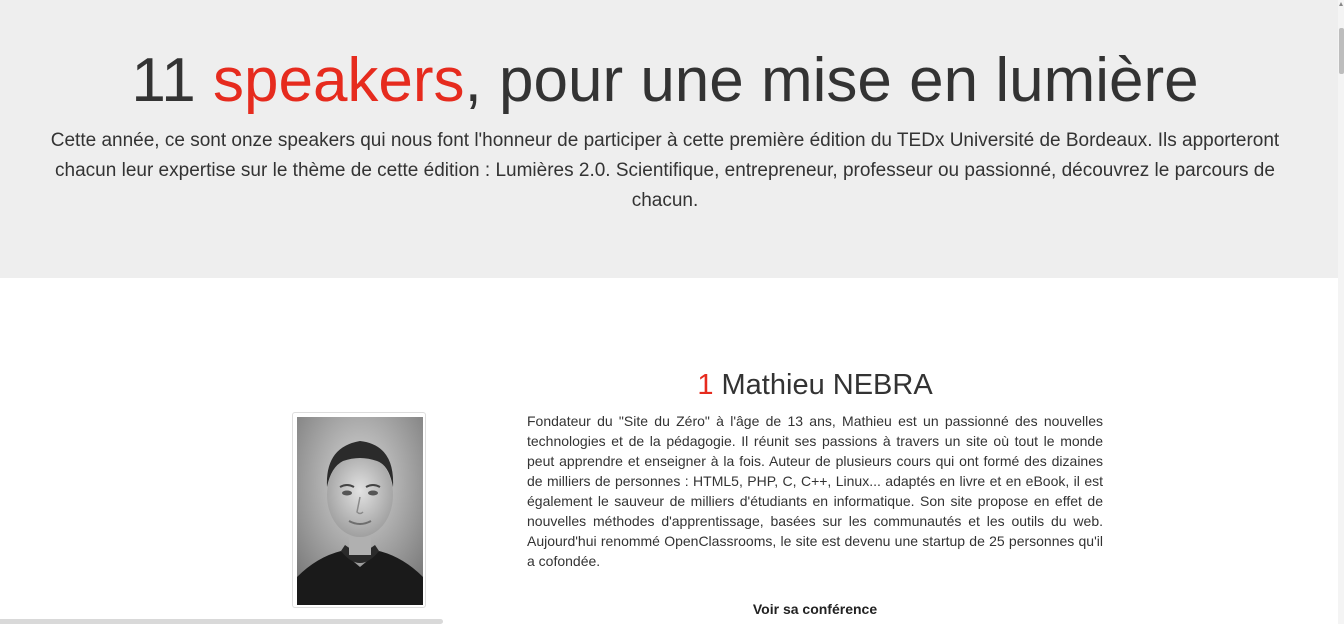 This screenshot has height=624, width=1344. I want to click on speaker-photo, so click(359, 510).